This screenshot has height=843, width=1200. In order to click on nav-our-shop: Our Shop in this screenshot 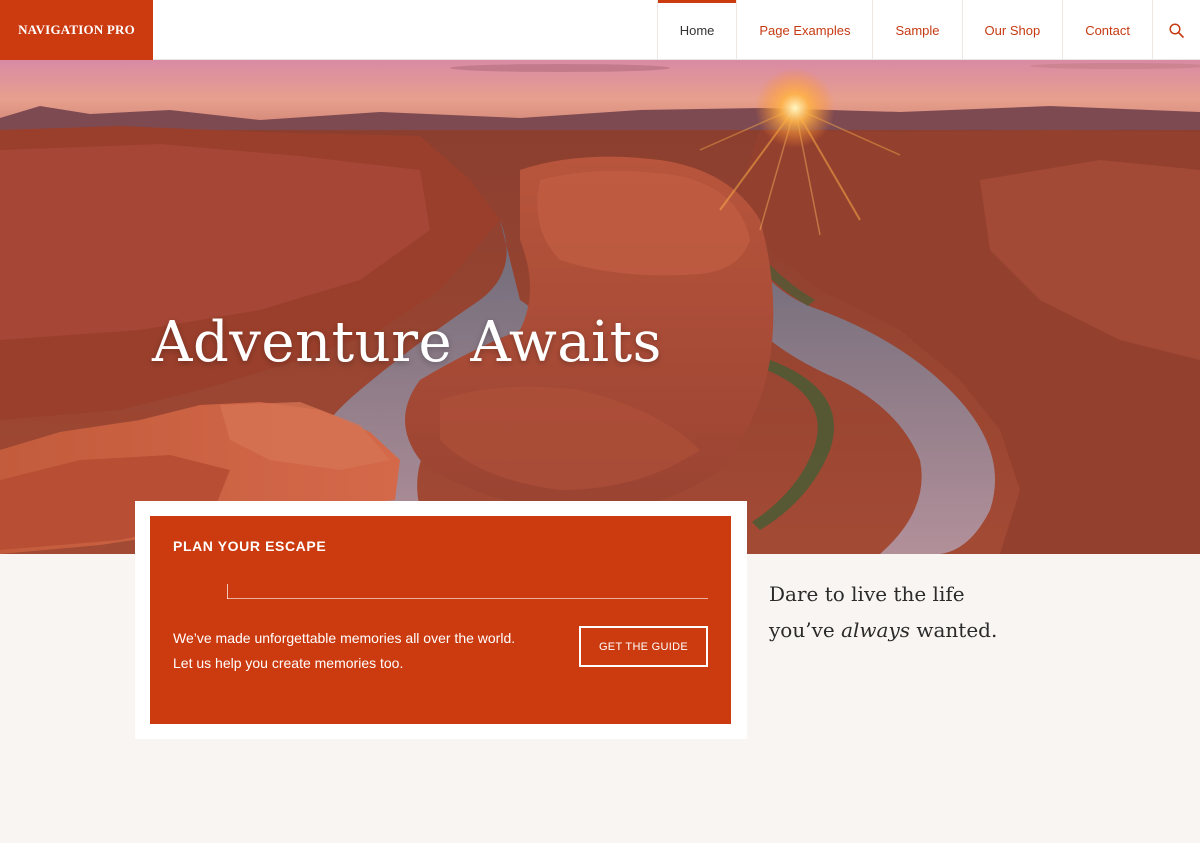, I will do `click(1012, 30)`.